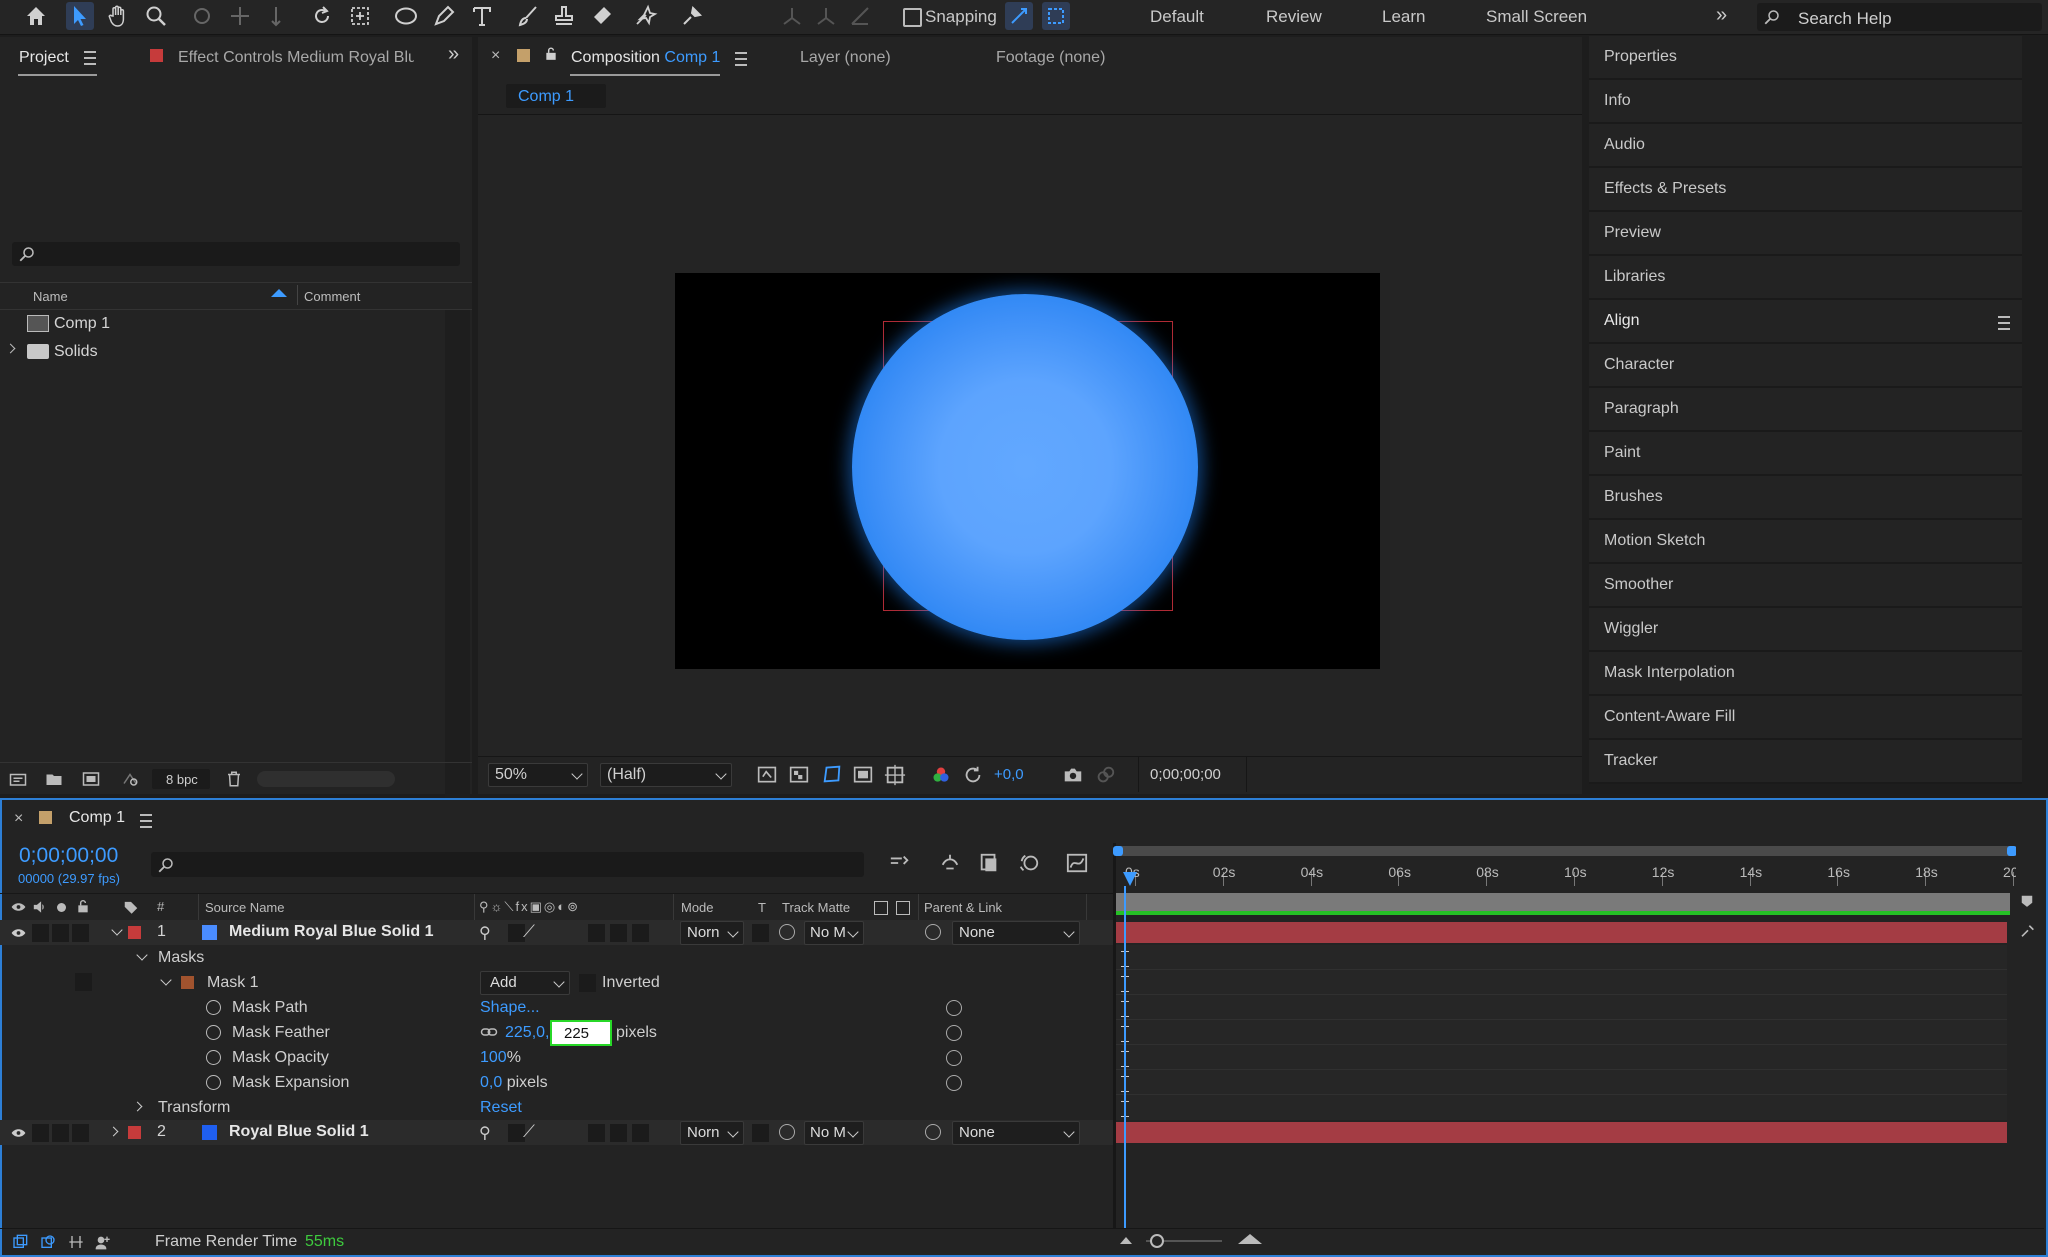 The image size is (2048, 1257). What do you see at coordinates (482, 16) in the screenshot?
I see `type-tool-icon` at bounding box center [482, 16].